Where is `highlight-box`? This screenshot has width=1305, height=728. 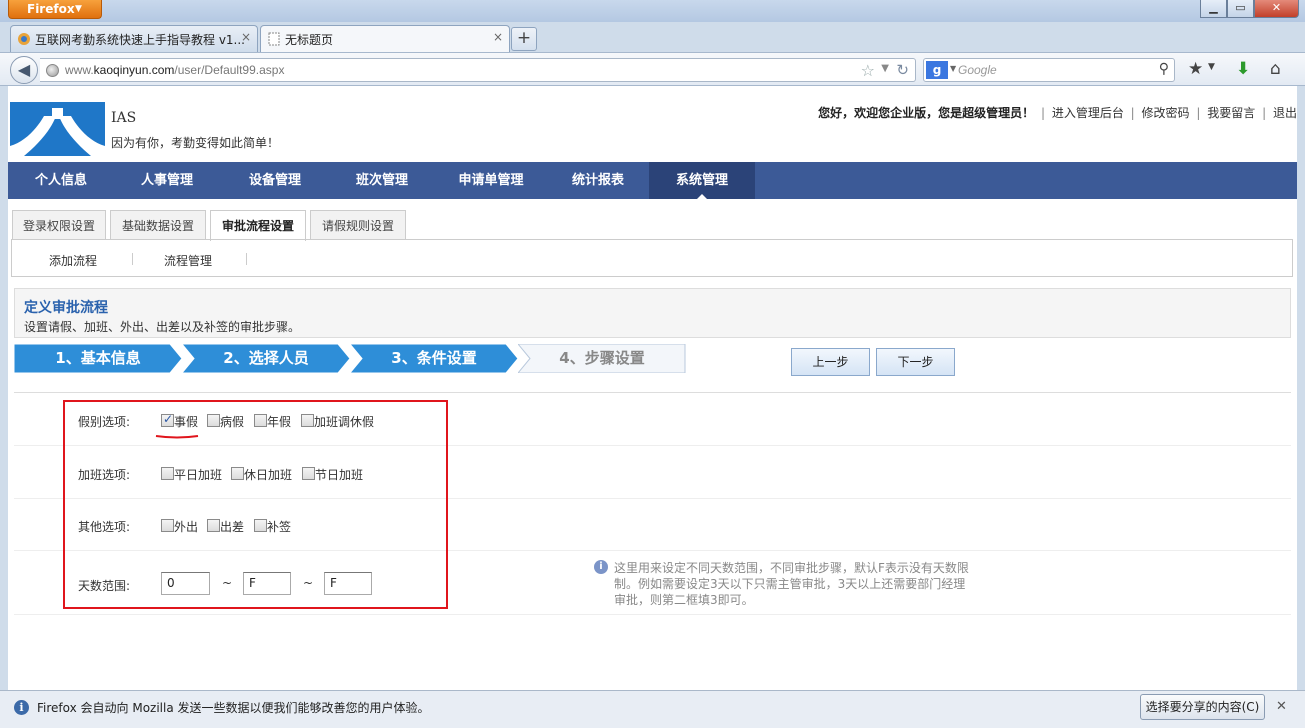
highlight-box is located at coordinates (255, 504).